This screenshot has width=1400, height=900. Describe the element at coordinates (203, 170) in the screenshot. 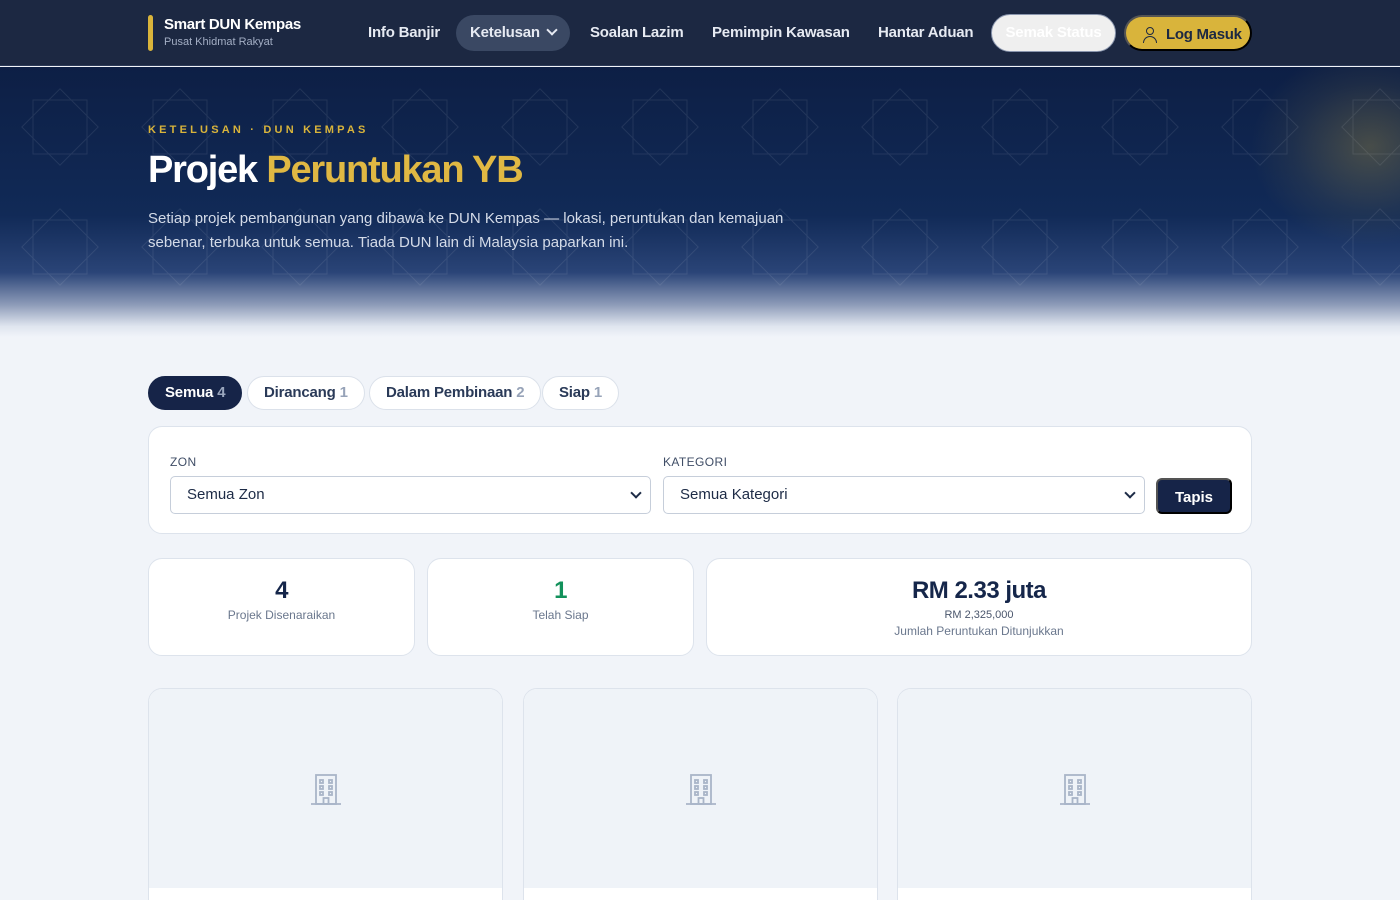

I see `page-title-part1: Projek` at that location.